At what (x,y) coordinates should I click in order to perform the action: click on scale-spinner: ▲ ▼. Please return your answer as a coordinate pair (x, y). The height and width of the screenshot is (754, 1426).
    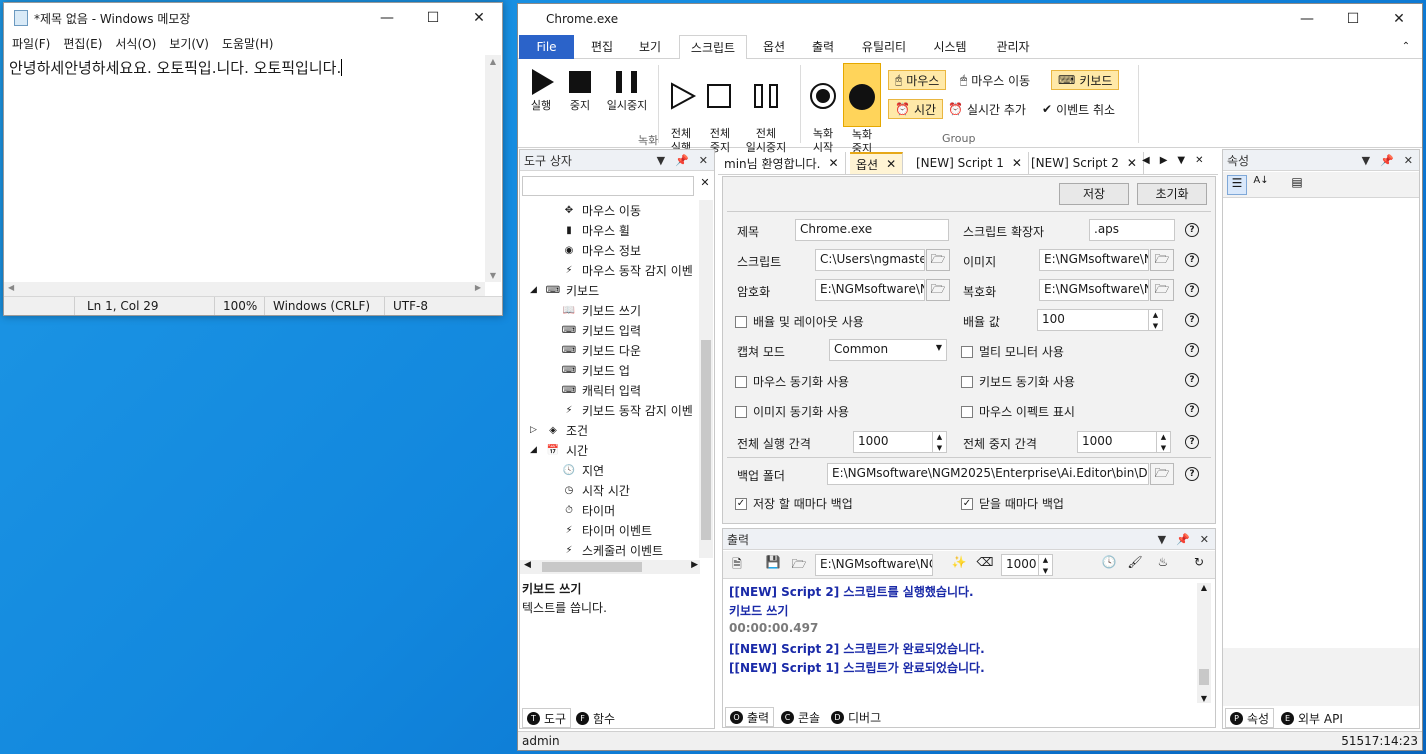
    Looking at the image, I should click on (1155, 320).